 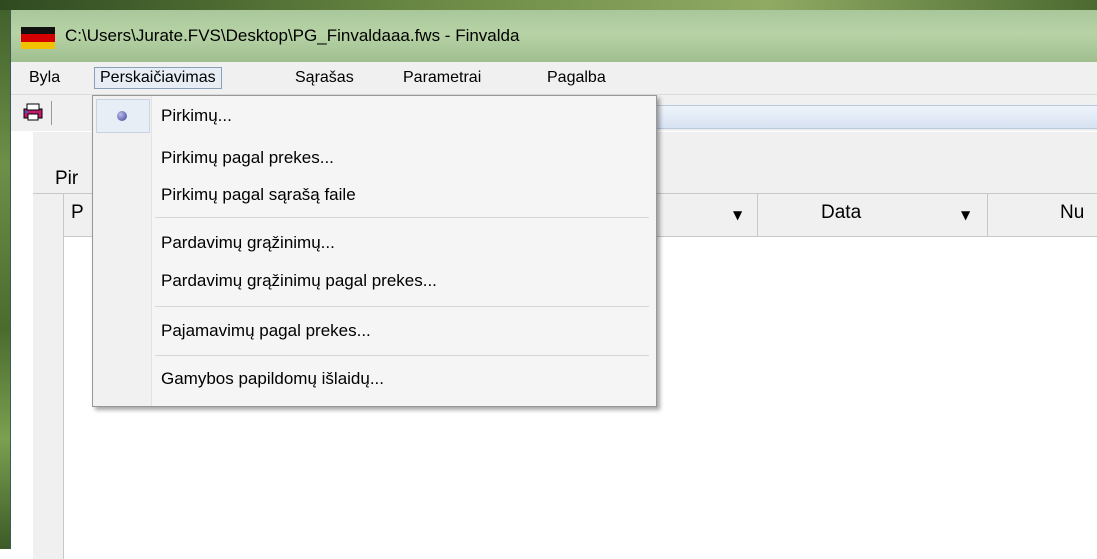 I want to click on menu-parametrai: Parametrai, so click(x=442, y=78).